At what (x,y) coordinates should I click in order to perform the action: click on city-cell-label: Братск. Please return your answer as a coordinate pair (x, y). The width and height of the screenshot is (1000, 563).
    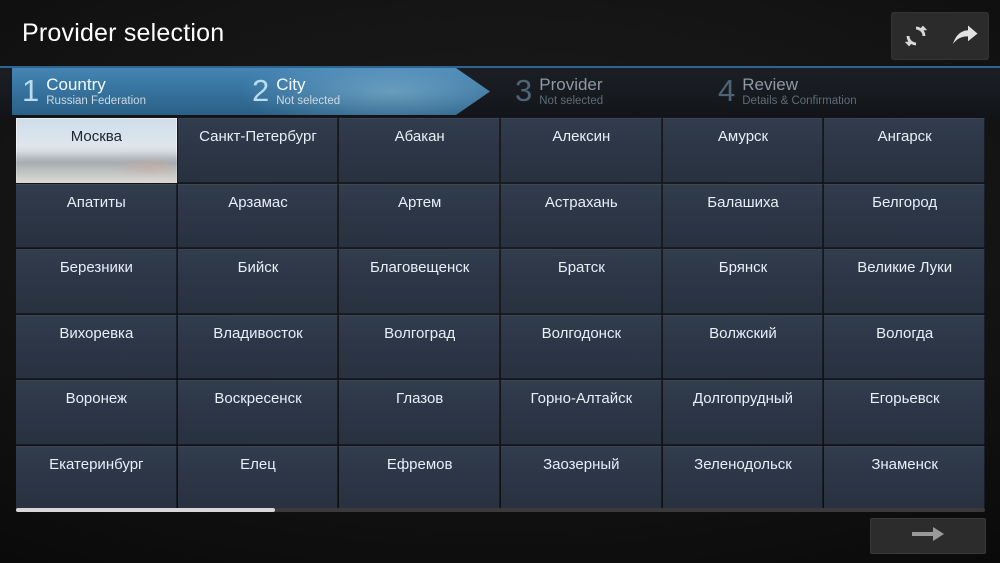
    Looking at the image, I should click on (581, 268).